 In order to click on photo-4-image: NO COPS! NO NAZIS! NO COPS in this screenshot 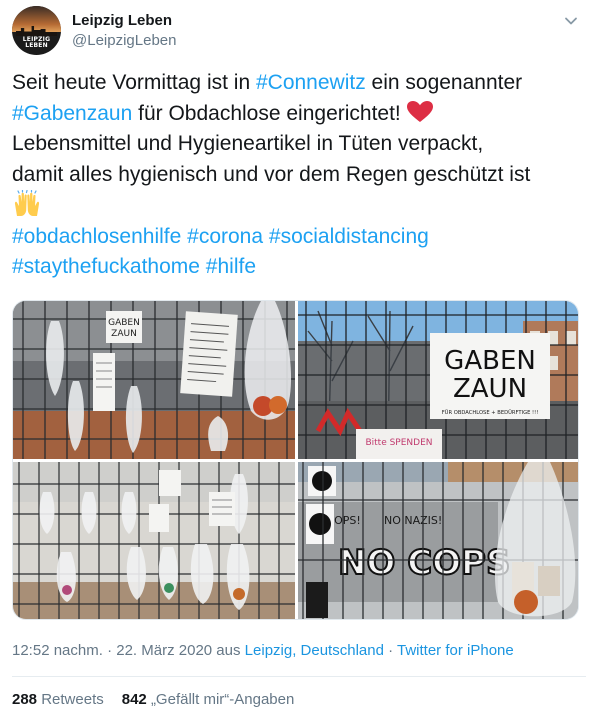, I will do `click(438, 540)`.